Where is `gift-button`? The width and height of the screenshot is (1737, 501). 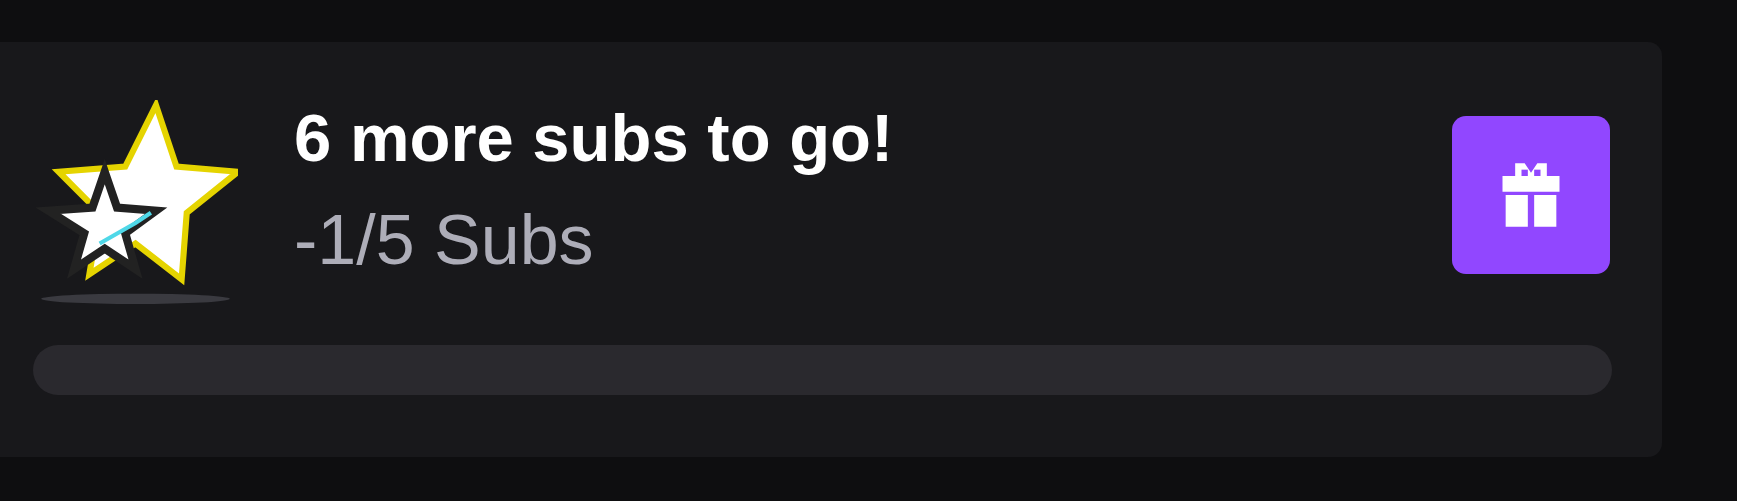 gift-button is located at coordinates (1531, 195).